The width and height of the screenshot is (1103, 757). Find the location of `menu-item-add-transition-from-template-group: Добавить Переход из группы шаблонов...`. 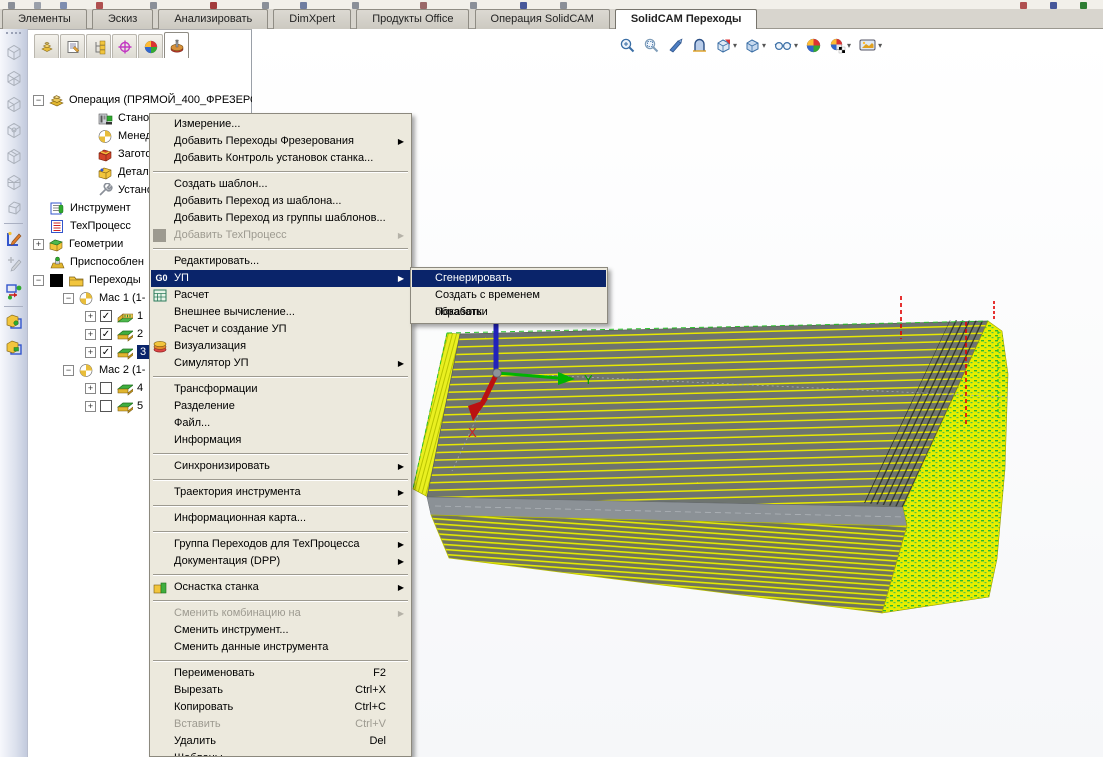

menu-item-add-transition-from-template-group: Добавить Переход из группы шаблонов... is located at coordinates (280, 218).